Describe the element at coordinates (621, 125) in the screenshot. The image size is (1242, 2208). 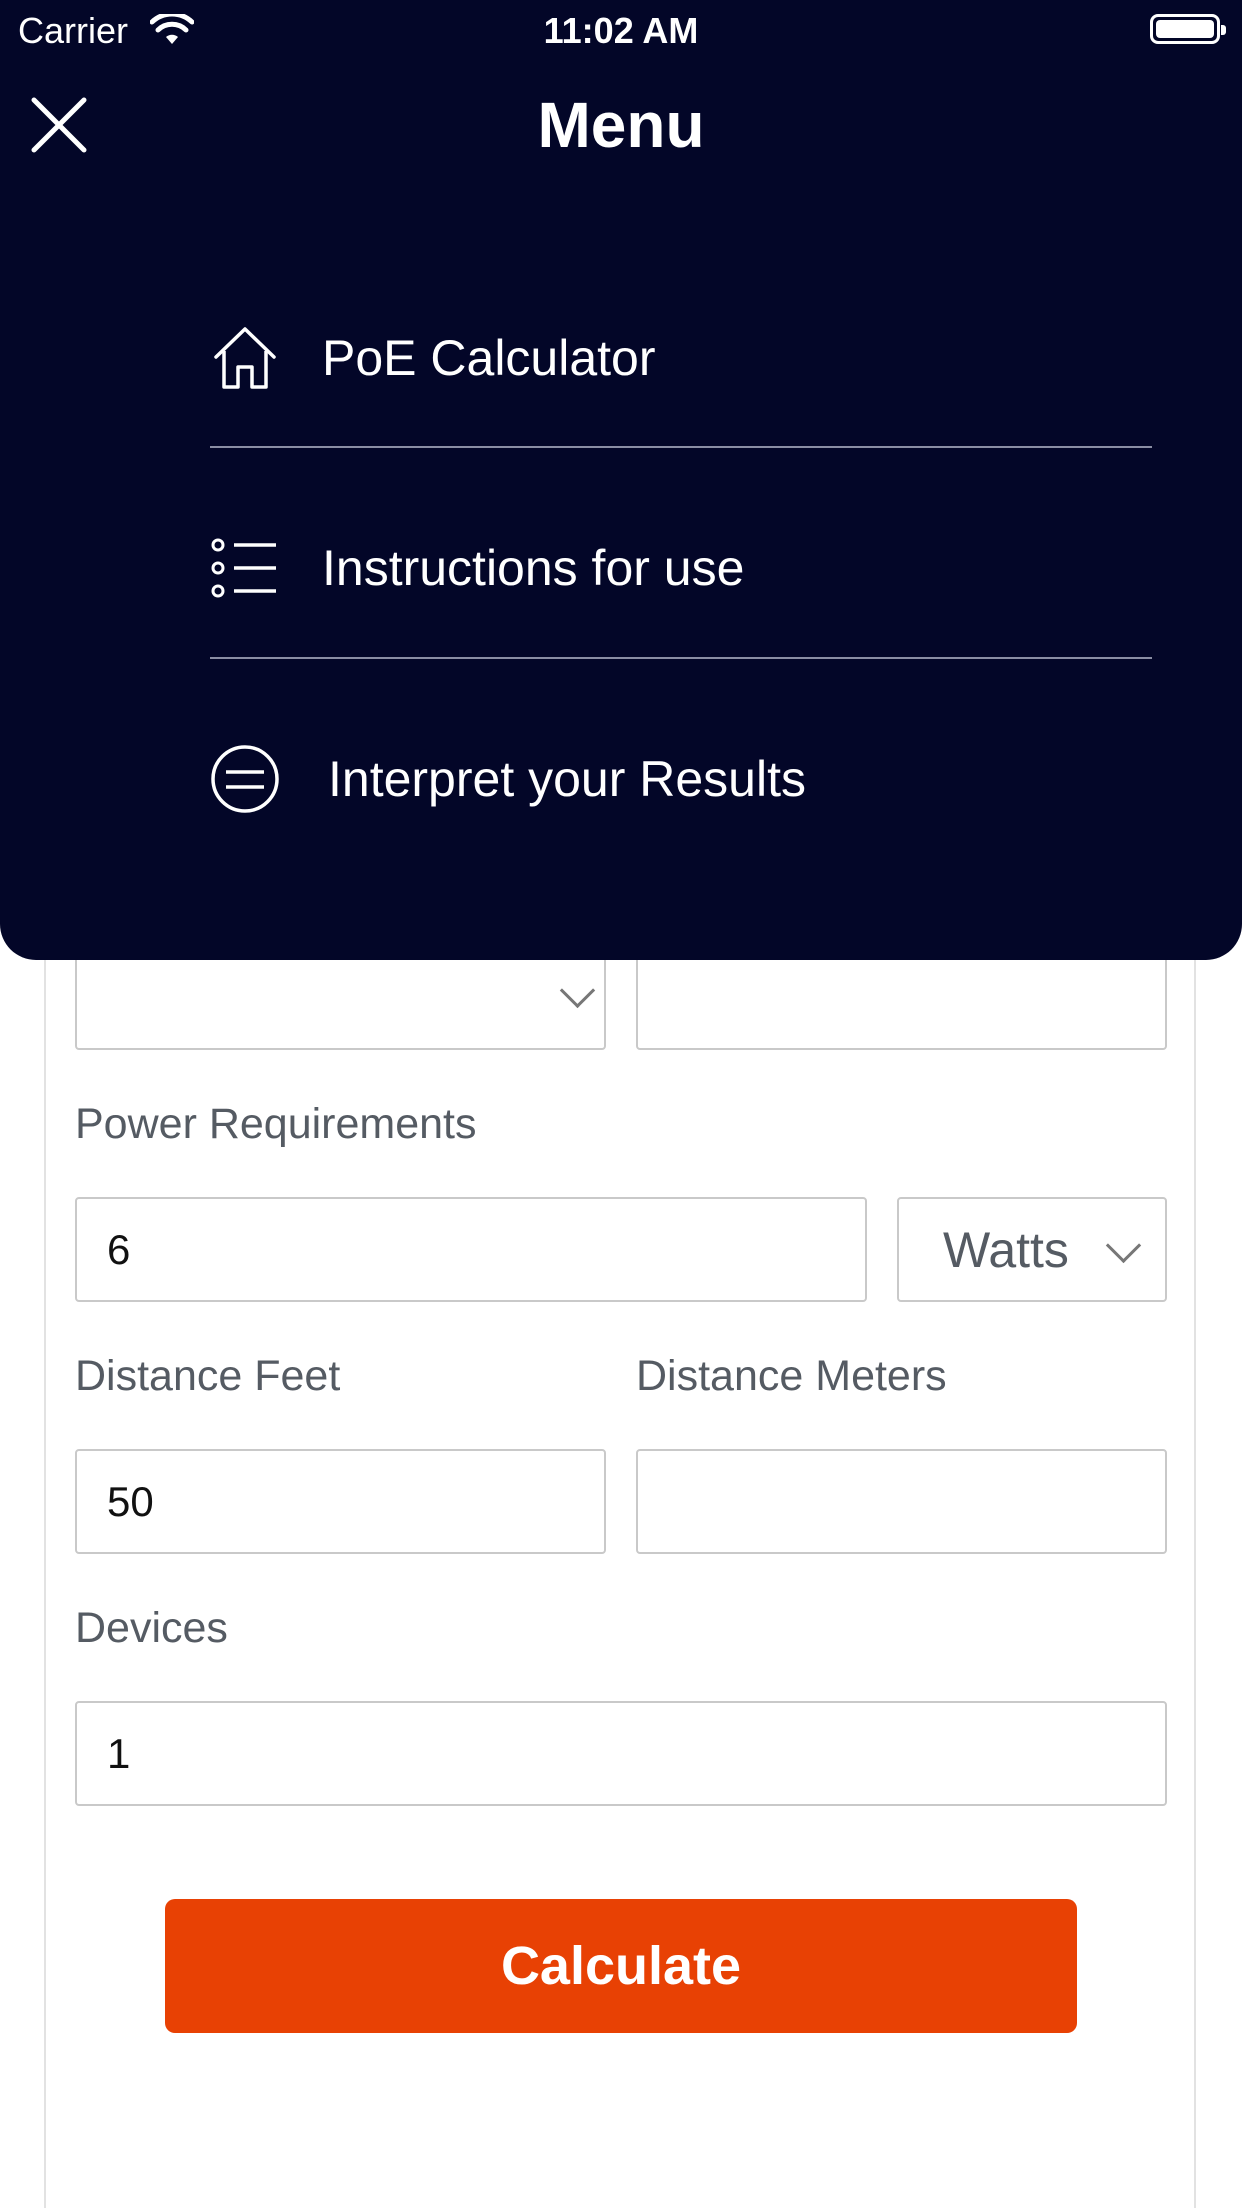
I see `menu-title: Menu` at that location.